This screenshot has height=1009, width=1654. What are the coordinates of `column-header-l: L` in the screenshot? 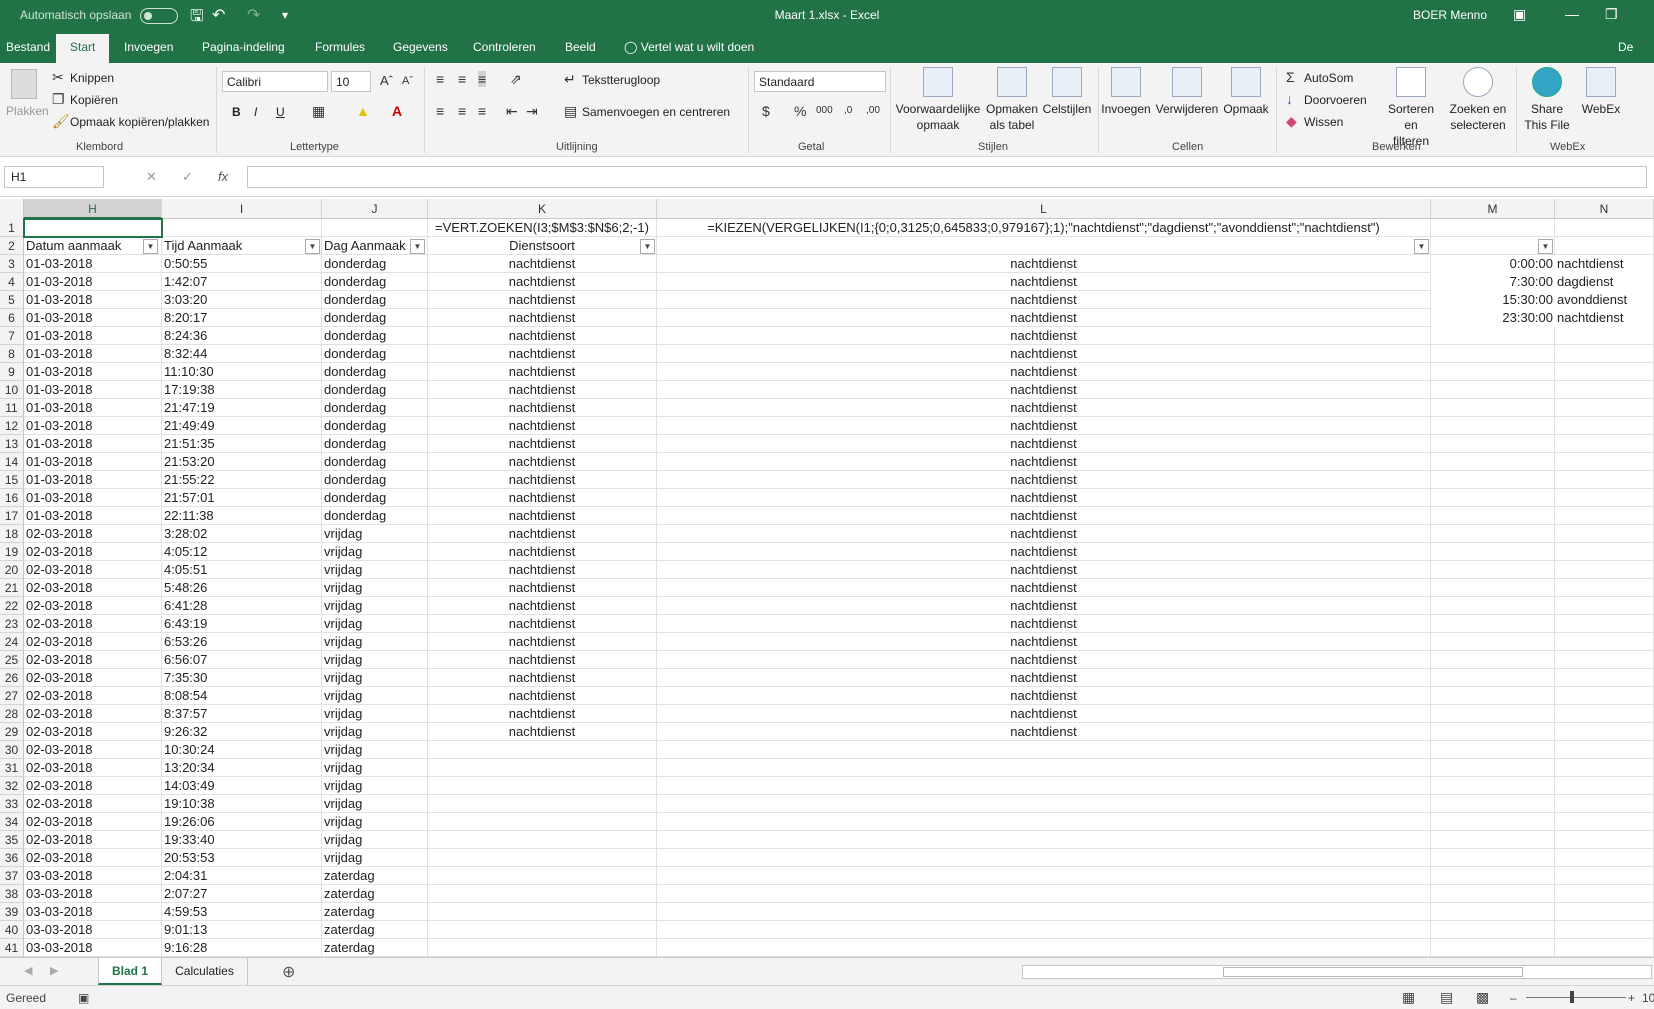 It's located at (1044, 209).